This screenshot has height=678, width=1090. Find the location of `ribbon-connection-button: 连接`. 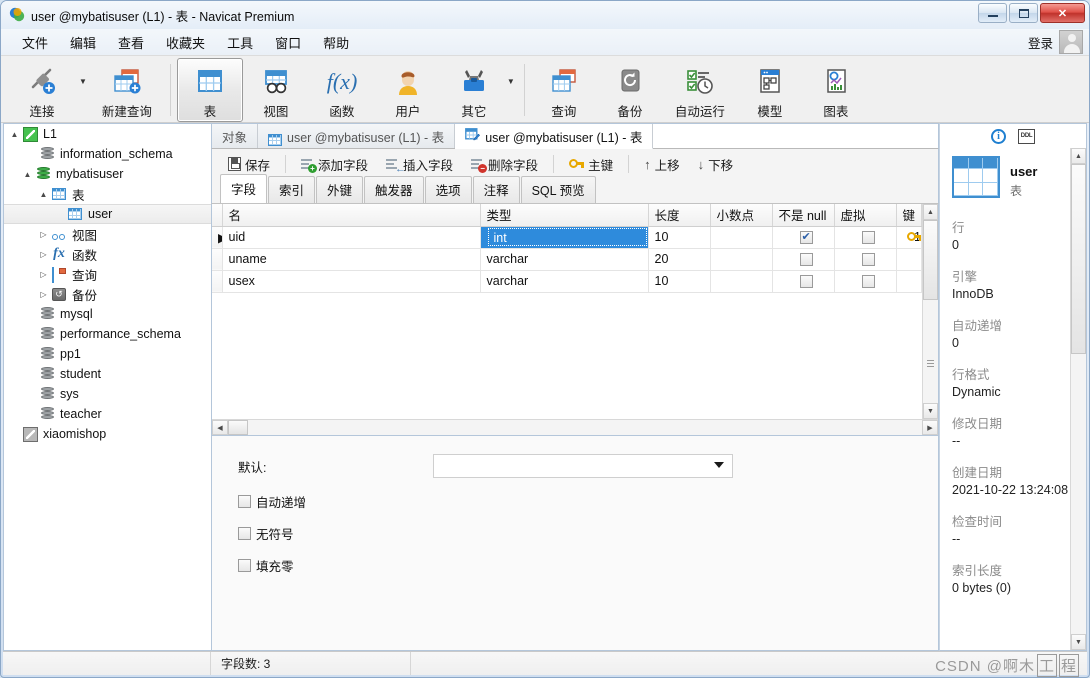

ribbon-connection-button: 连接 is located at coordinates (42, 90).